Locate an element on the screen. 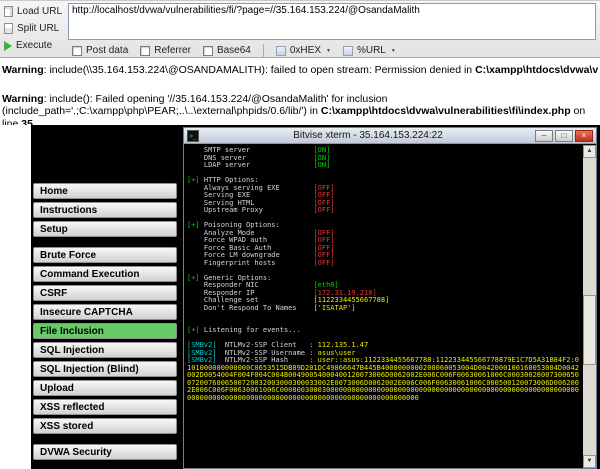 The height and width of the screenshot is (469, 600). post-data-label: Post data is located at coordinates (107, 50).